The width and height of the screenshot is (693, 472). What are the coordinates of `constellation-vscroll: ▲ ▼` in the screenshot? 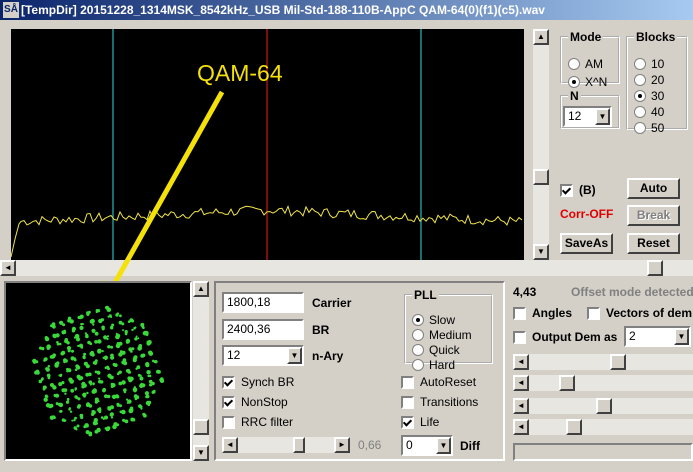 It's located at (201, 371).